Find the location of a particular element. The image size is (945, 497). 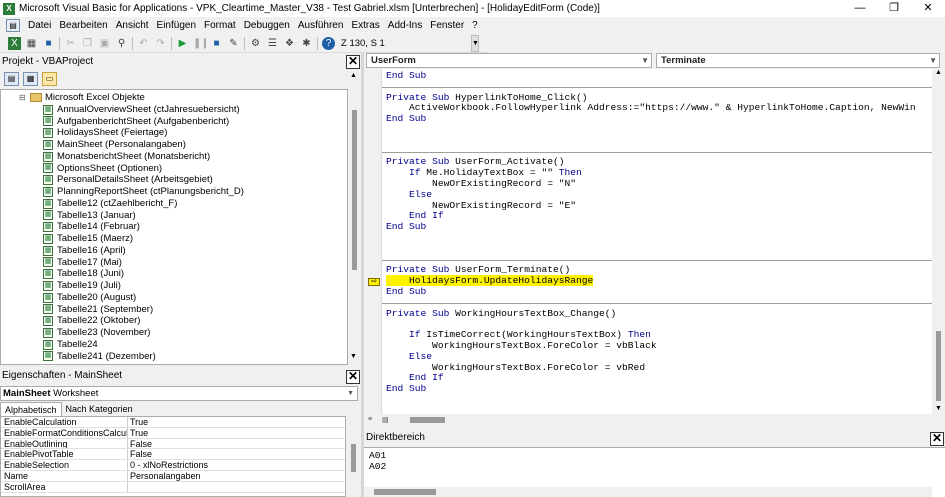

maximize-button: ❐ is located at coordinates (894, 8).